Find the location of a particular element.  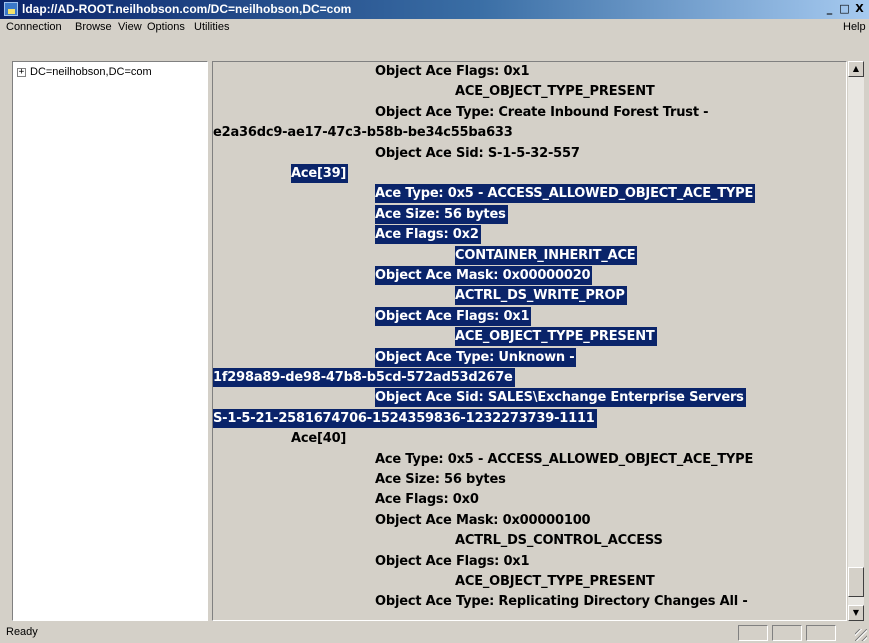

detail-line: Object Ace Mask: 0x00000100 is located at coordinates (483, 520).